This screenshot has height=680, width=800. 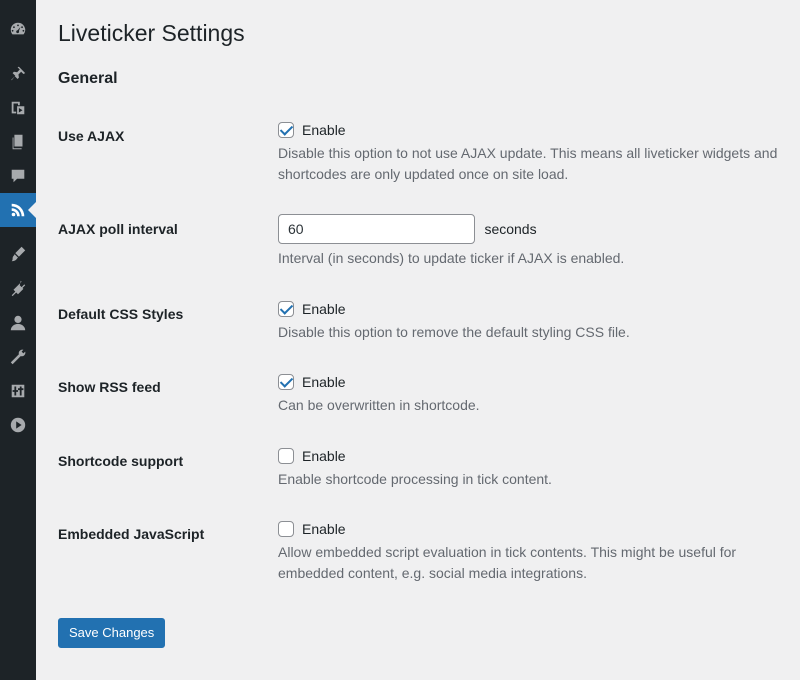 I want to click on dashboard-icon, so click(x=18, y=28).